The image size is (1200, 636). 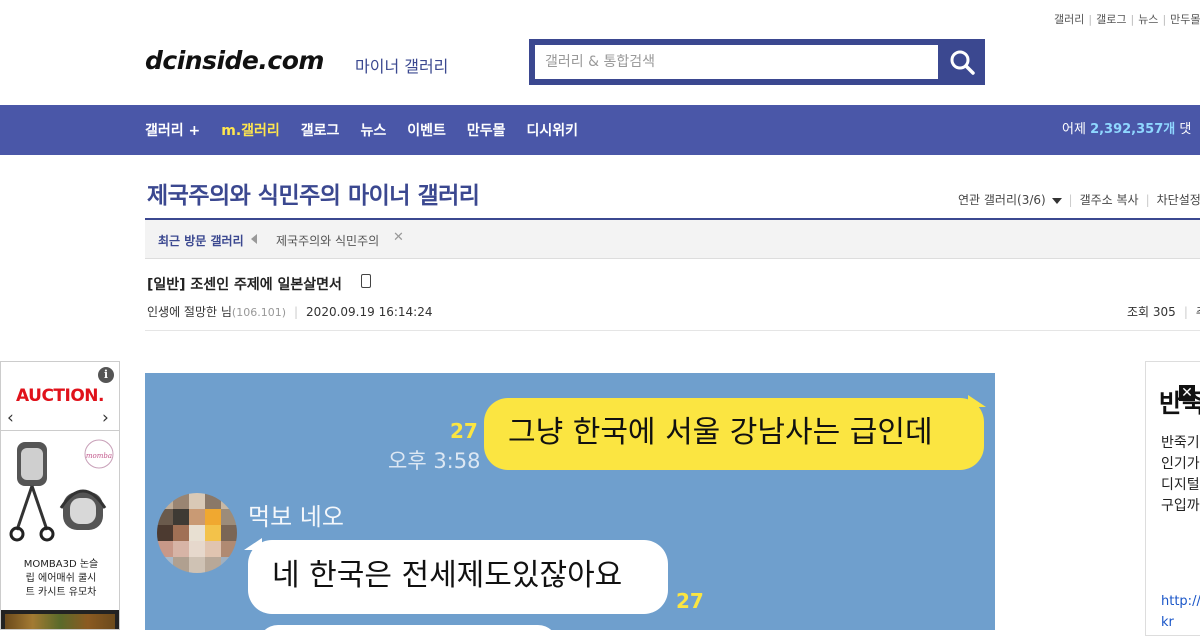 What do you see at coordinates (105, 418) in the screenshot?
I see `chevron-right-icon: ›` at bounding box center [105, 418].